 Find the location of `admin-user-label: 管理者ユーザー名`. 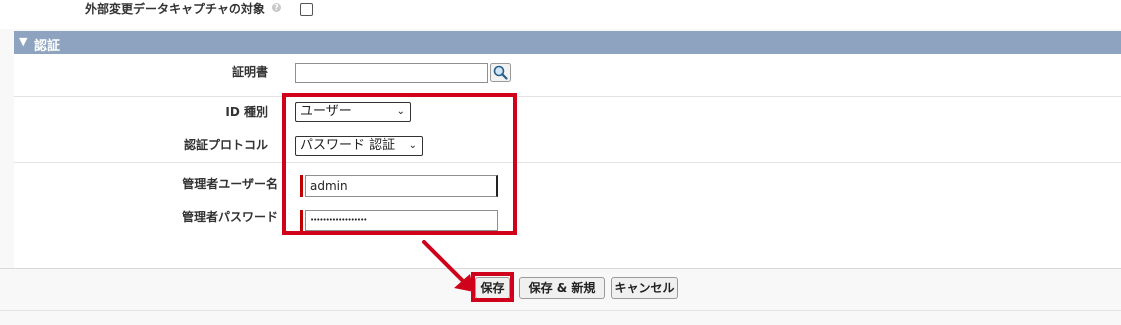

admin-user-label: 管理者ユーザー名 is located at coordinates (230, 184).